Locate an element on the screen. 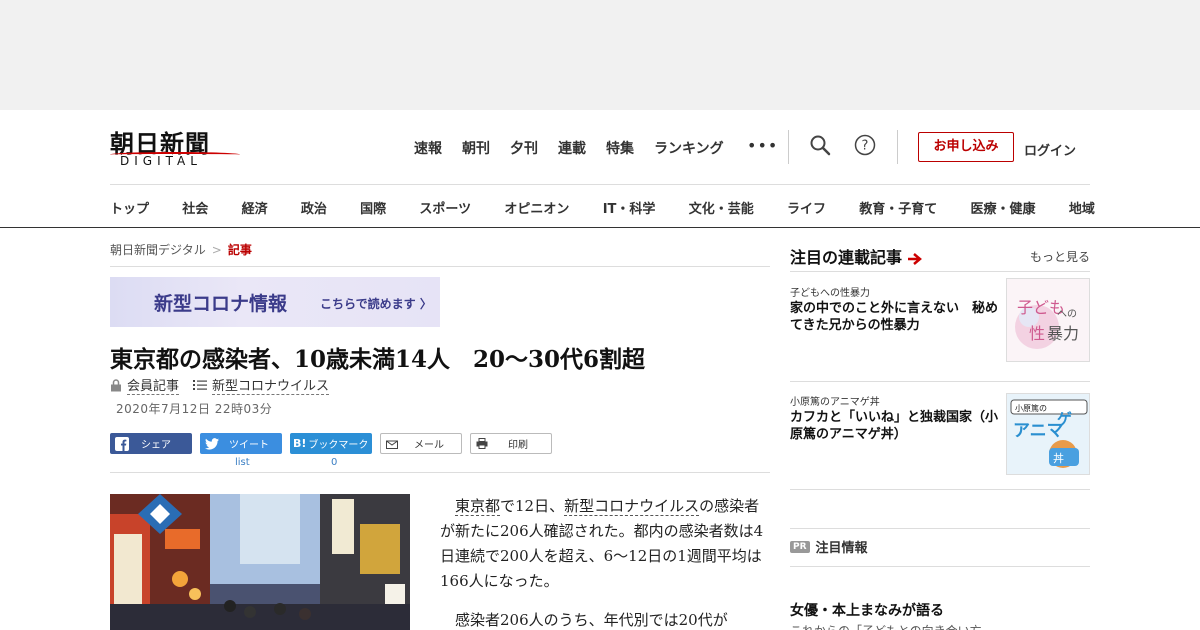 The width and height of the screenshot is (1200, 630). header-divider is located at coordinates (600, 184).